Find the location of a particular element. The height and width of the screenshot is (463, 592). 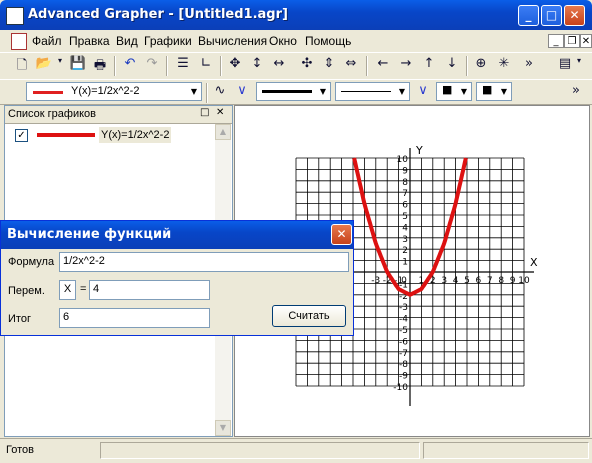

panel-close-icon: ✕ is located at coordinates (220, 112).